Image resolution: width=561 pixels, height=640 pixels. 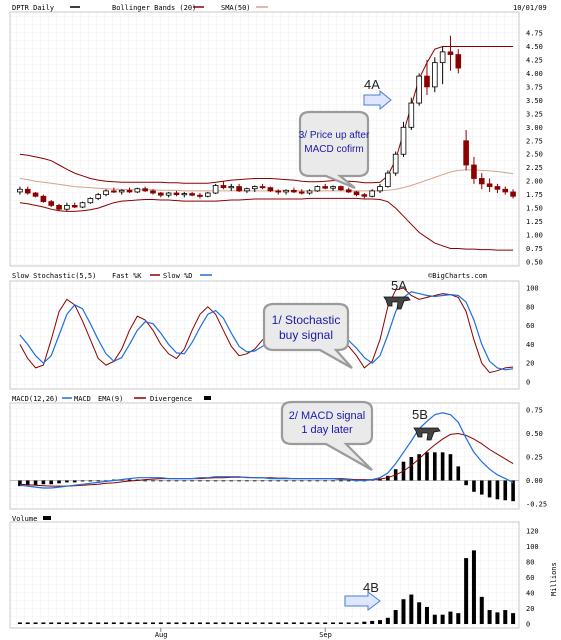 What do you see at coordinates (24, 519) in the screenshot?
I see `volume-title: Volume` at bounding box center [24, 519].